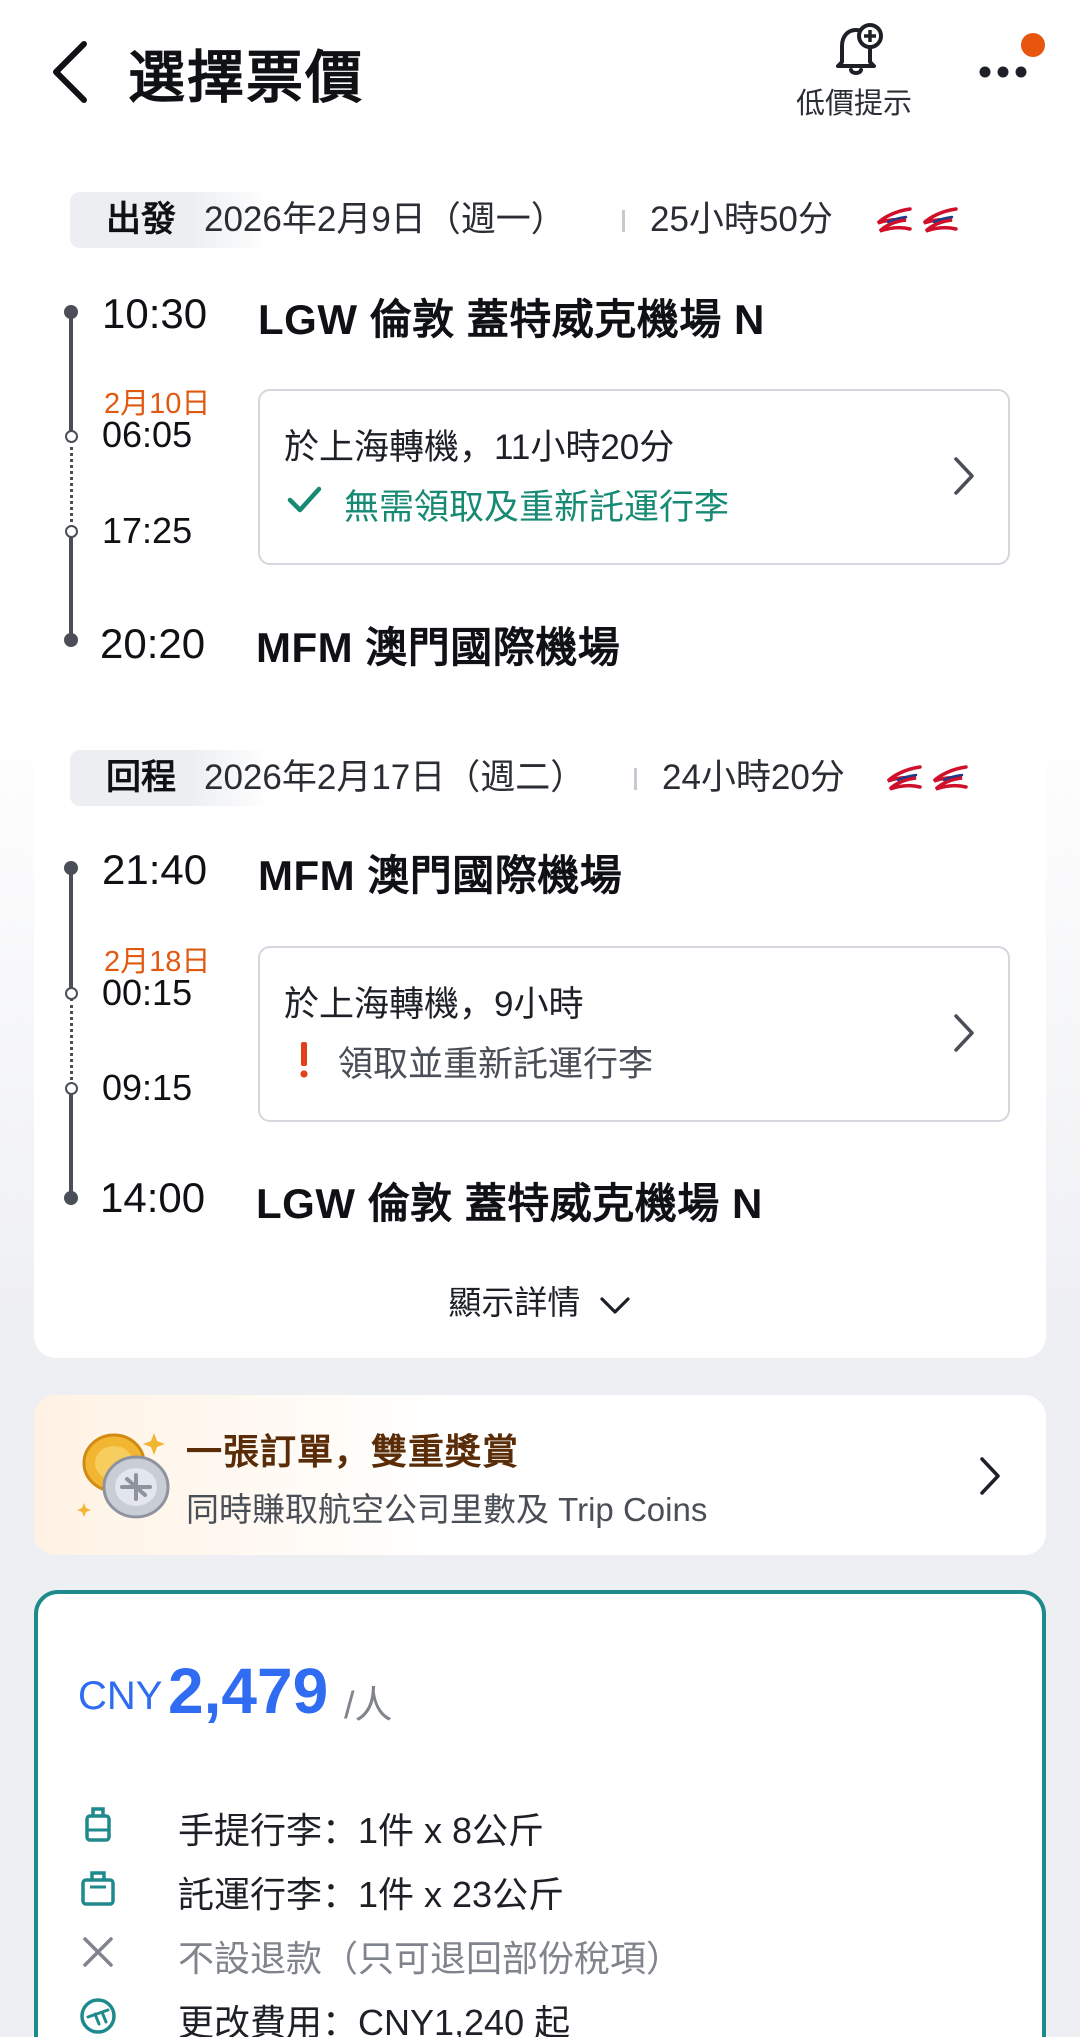 This screenshot has height=2037, width=1080. Describe the element at coordinates (98, 1824) in the screenshot. I see `carry-on-bag-icon` at that location.